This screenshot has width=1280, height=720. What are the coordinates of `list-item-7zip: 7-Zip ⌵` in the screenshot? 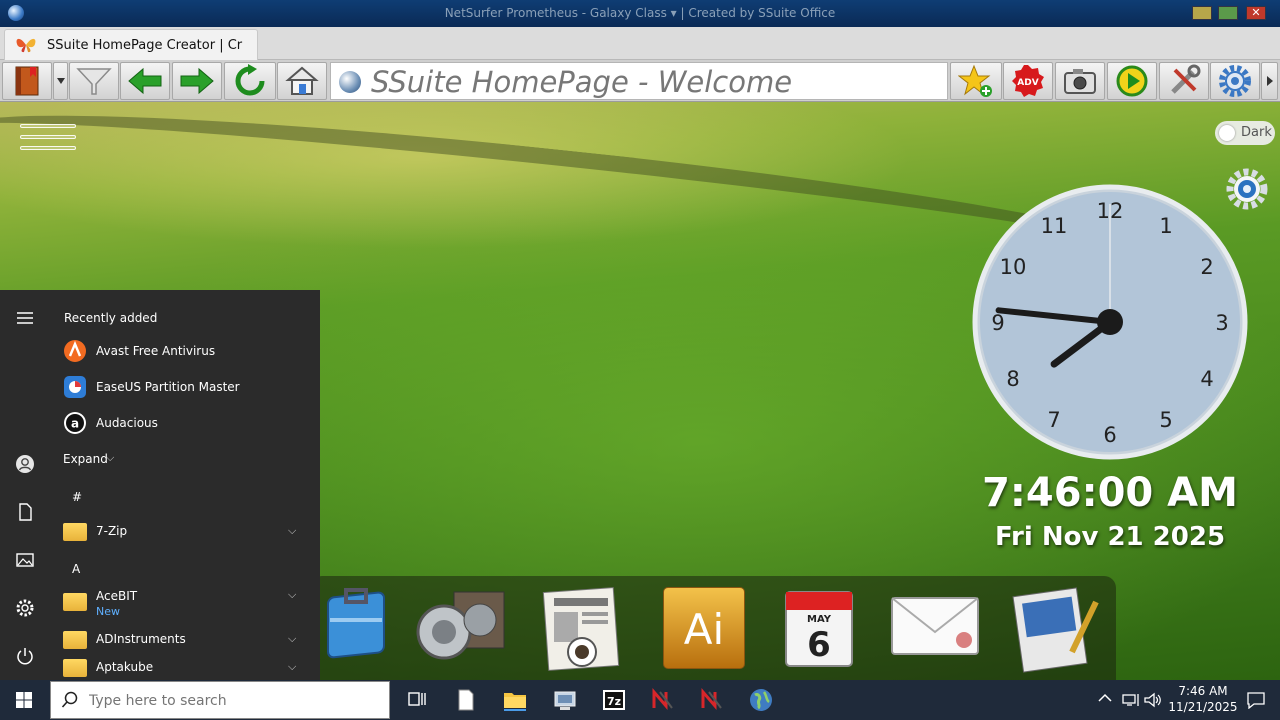 It's located at (185, 531).